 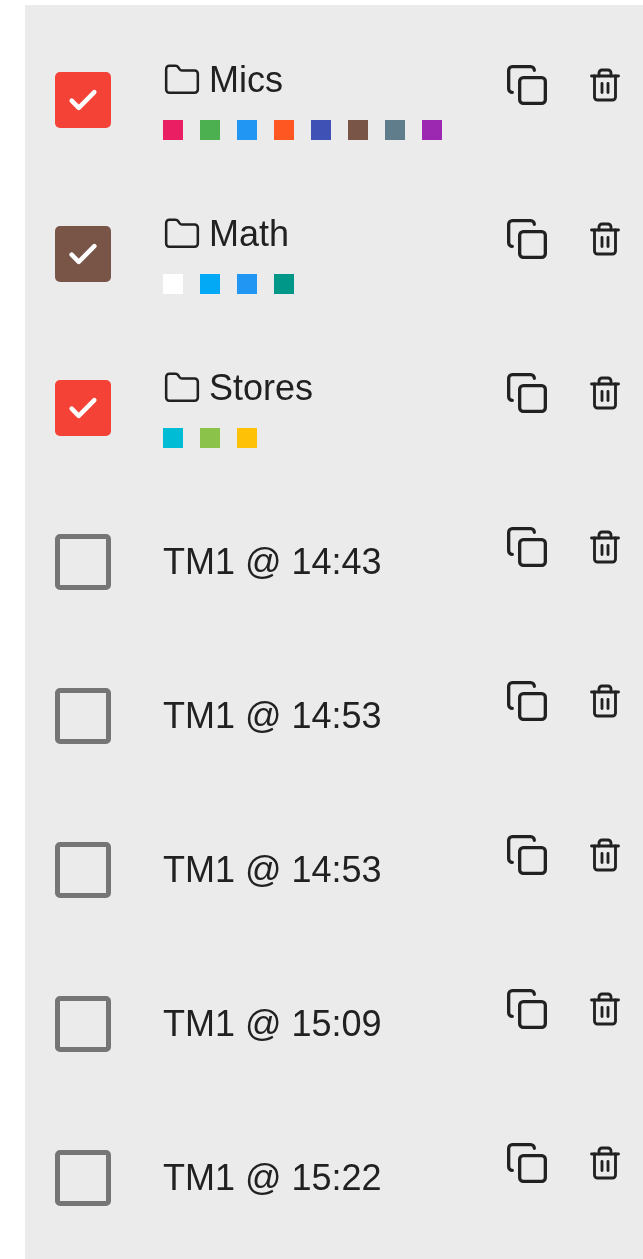 What do you see at coordinates (273, 1024) in the screenshot?
I see `item-name: TM1 @ 15:09` at bounding box center [273, 1024].